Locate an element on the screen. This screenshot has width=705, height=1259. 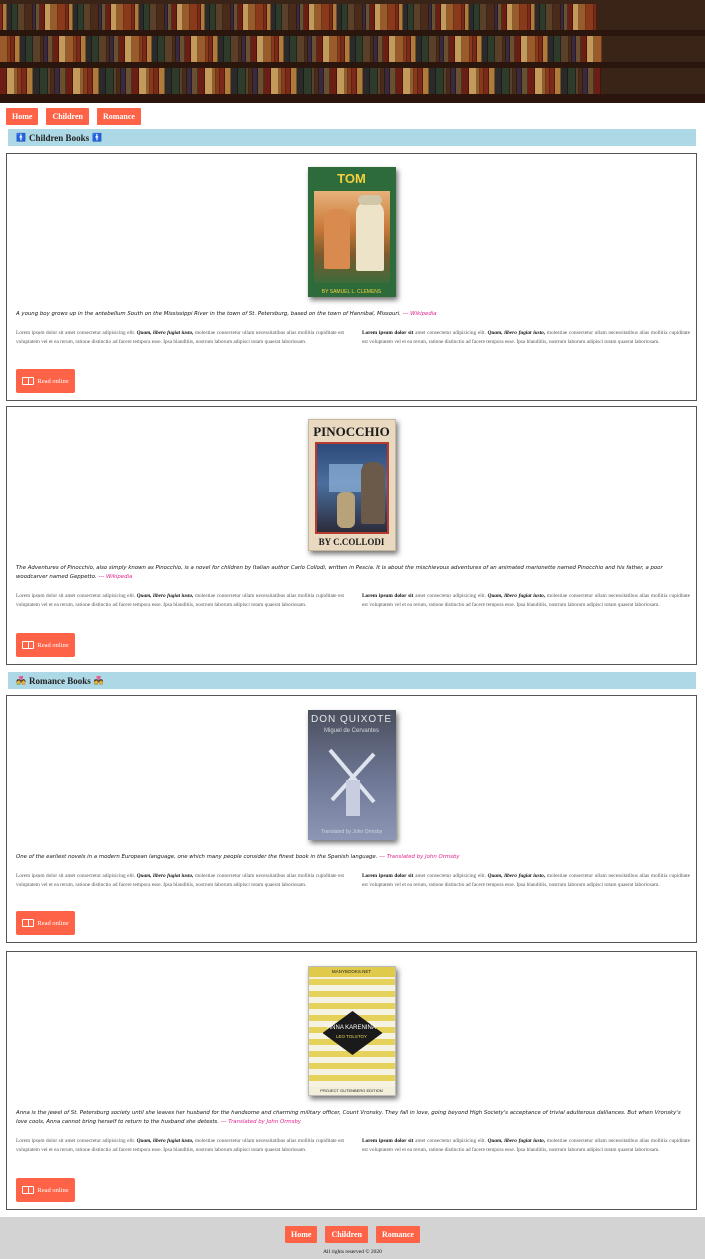
footer-home-button: Home is located at coordinates (301, 1234).